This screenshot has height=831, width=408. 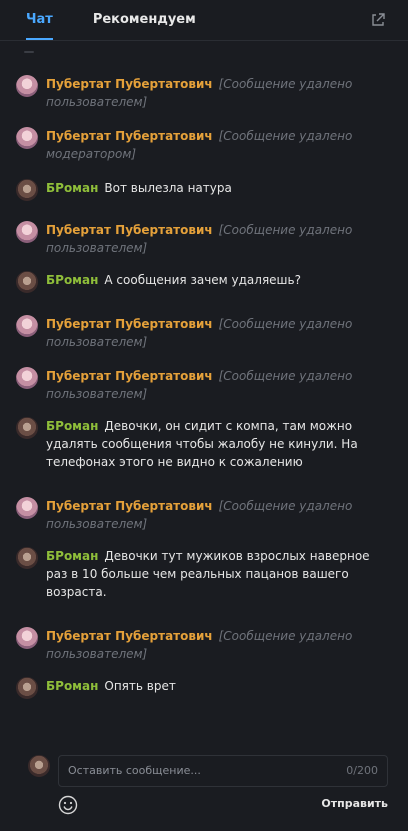 I want to click on message-text: БРоман Вот вылезла натура, so click(x=215, y=188).